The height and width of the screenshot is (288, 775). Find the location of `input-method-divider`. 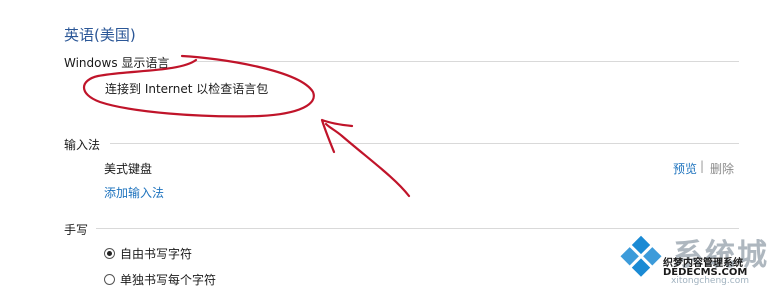

input-method-divider is located at coordinates (424, 143).